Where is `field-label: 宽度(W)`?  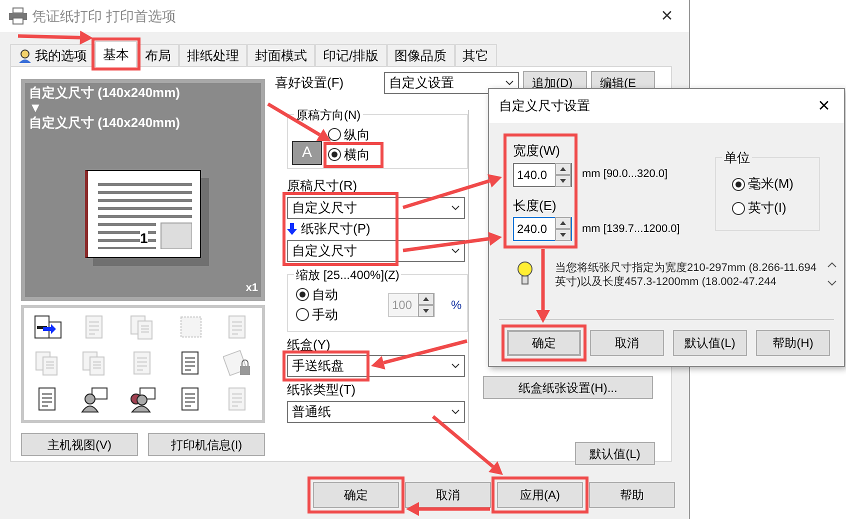 field-label: 宽度(W) is located at coordinates (536, 151).